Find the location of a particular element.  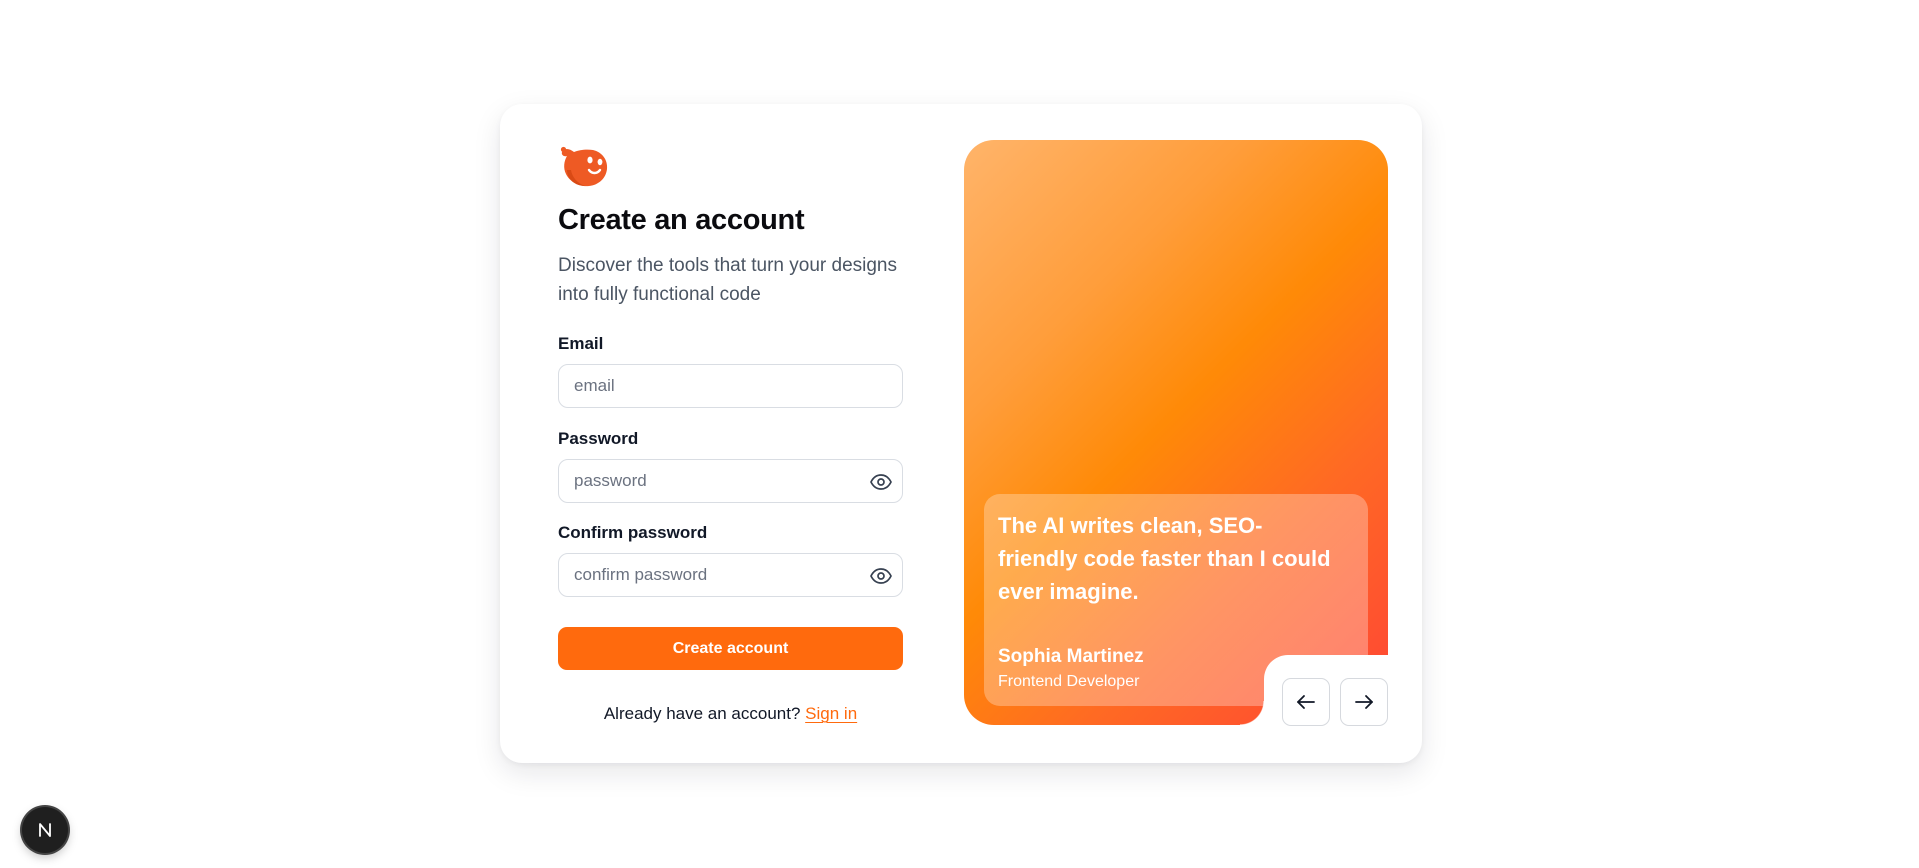

password-input-wrapper is located at coordinates (730, 481).